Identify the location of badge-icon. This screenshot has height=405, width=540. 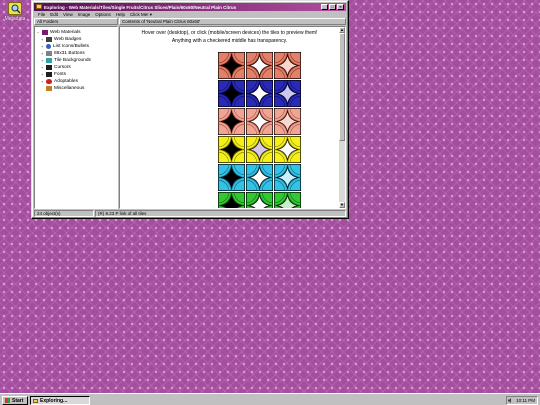
(49, 39).